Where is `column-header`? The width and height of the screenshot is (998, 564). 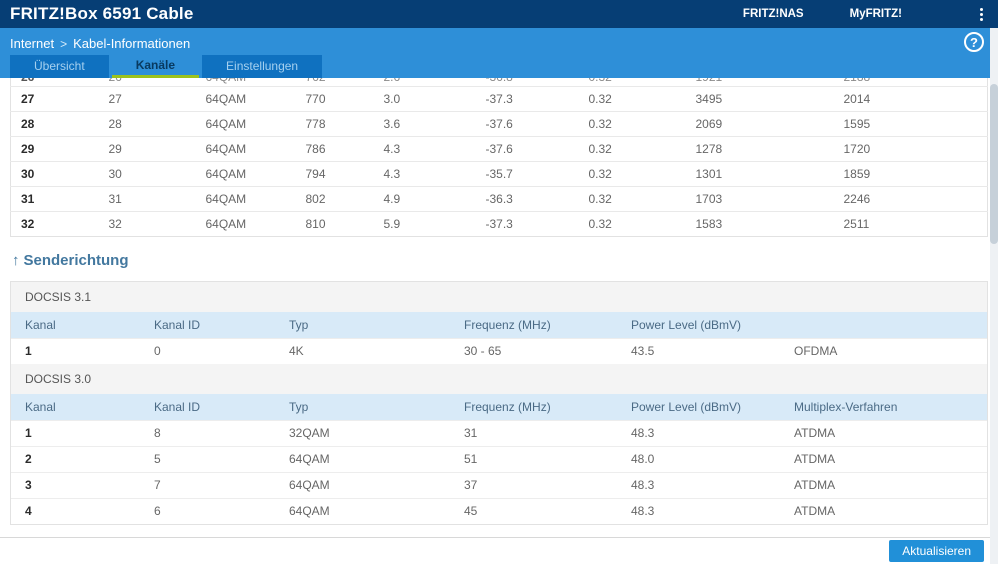 column-header is located at coordinates (885, 325).